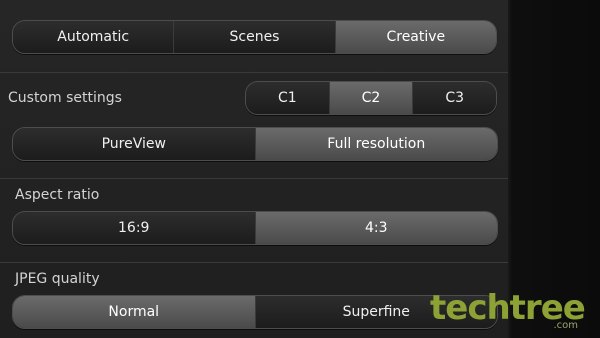 Image resolution: width=600 pixels, height=338 pixels. What do you see at coordinates (57, 195) in the screenshot?
I see `aspect-ratio-label: Aspect ratio` at bounding box center [57, 195].